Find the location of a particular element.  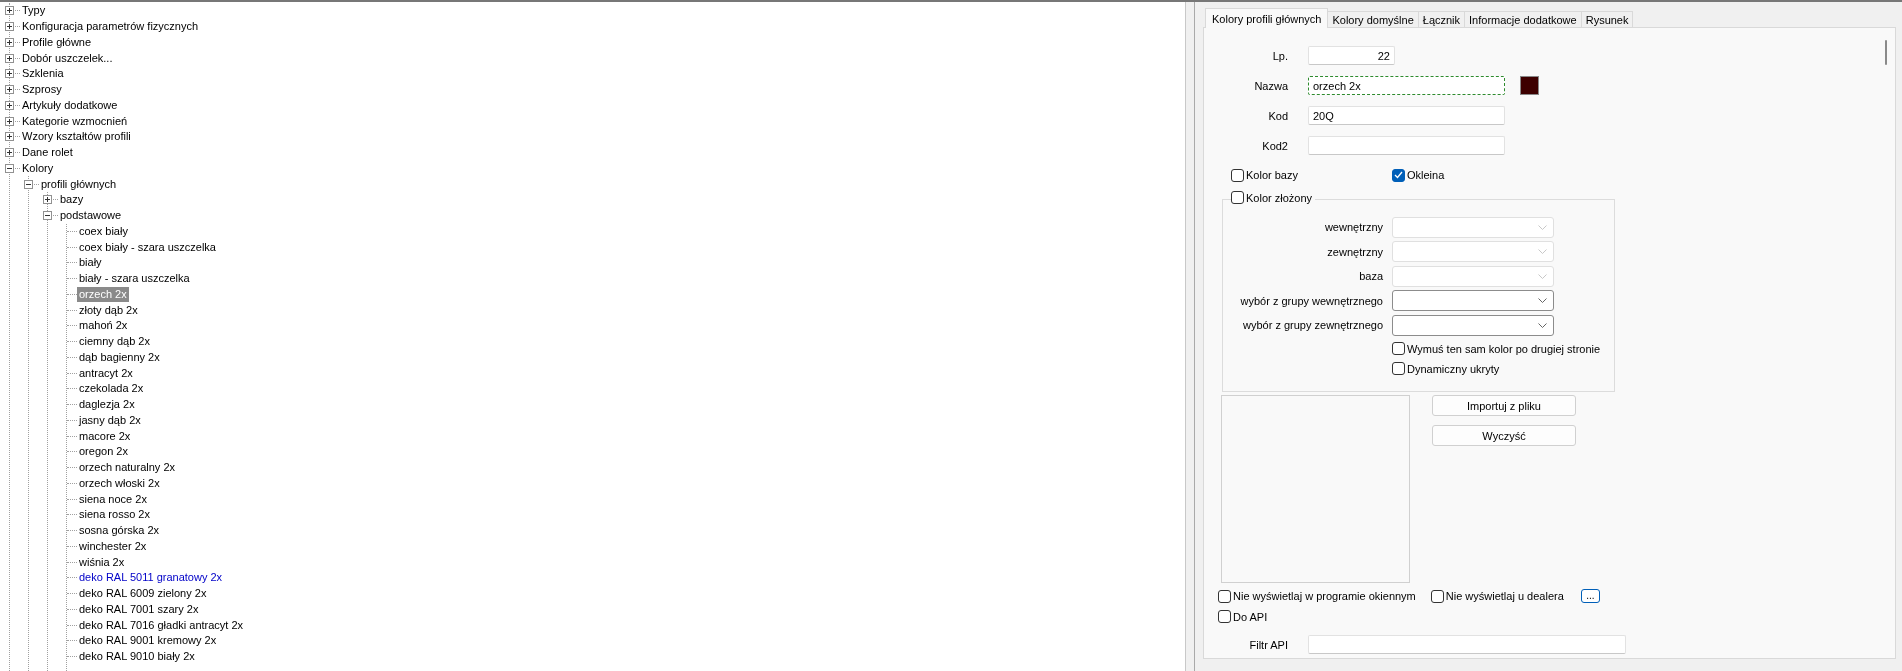

tree-item: Profile główne is located at coordinates (57, 42).